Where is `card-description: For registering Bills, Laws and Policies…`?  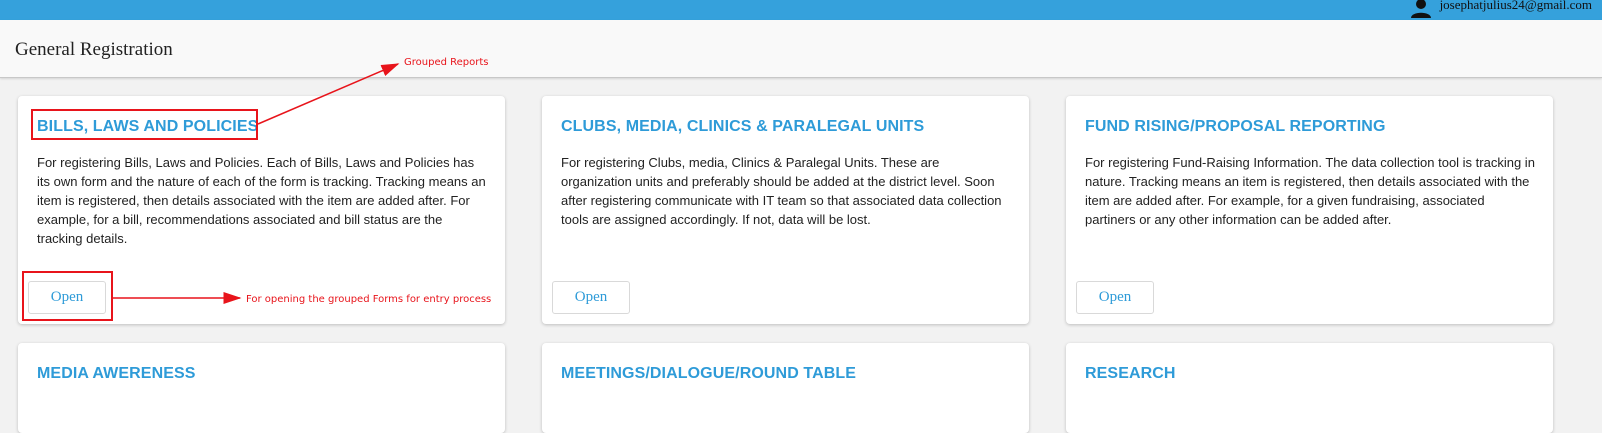 card-description: For registering Bills, Laws and Policies… is located at coordinates (261, 200).